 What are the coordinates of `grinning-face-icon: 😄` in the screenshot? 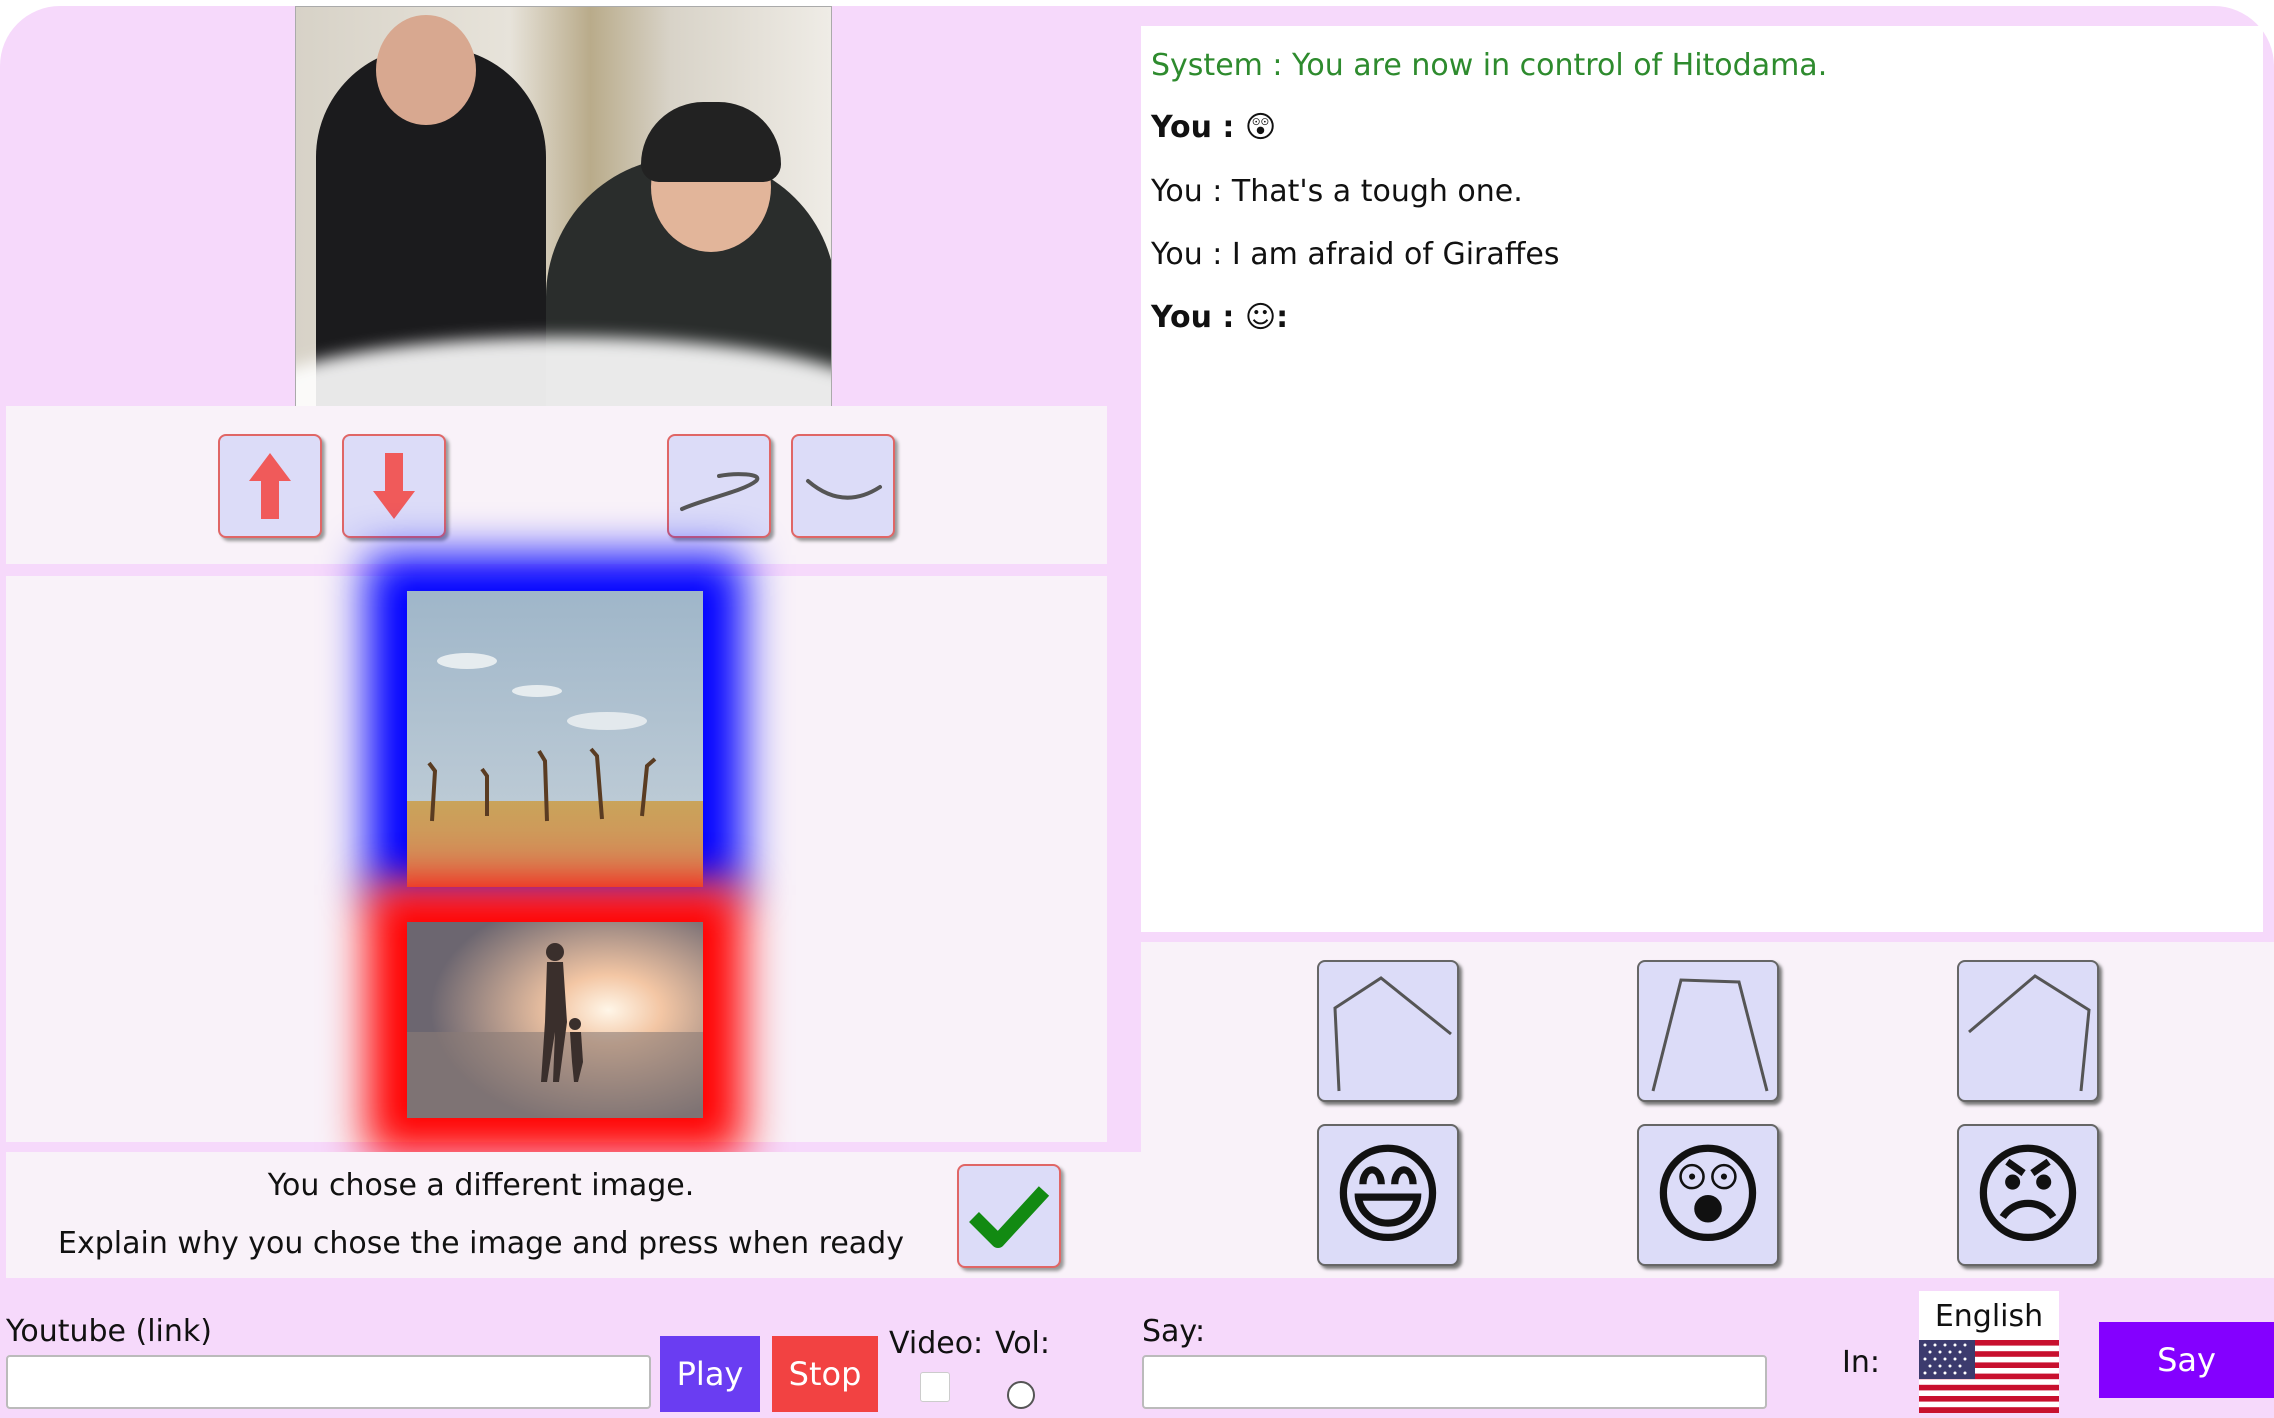 It's located at (1388, 1195).